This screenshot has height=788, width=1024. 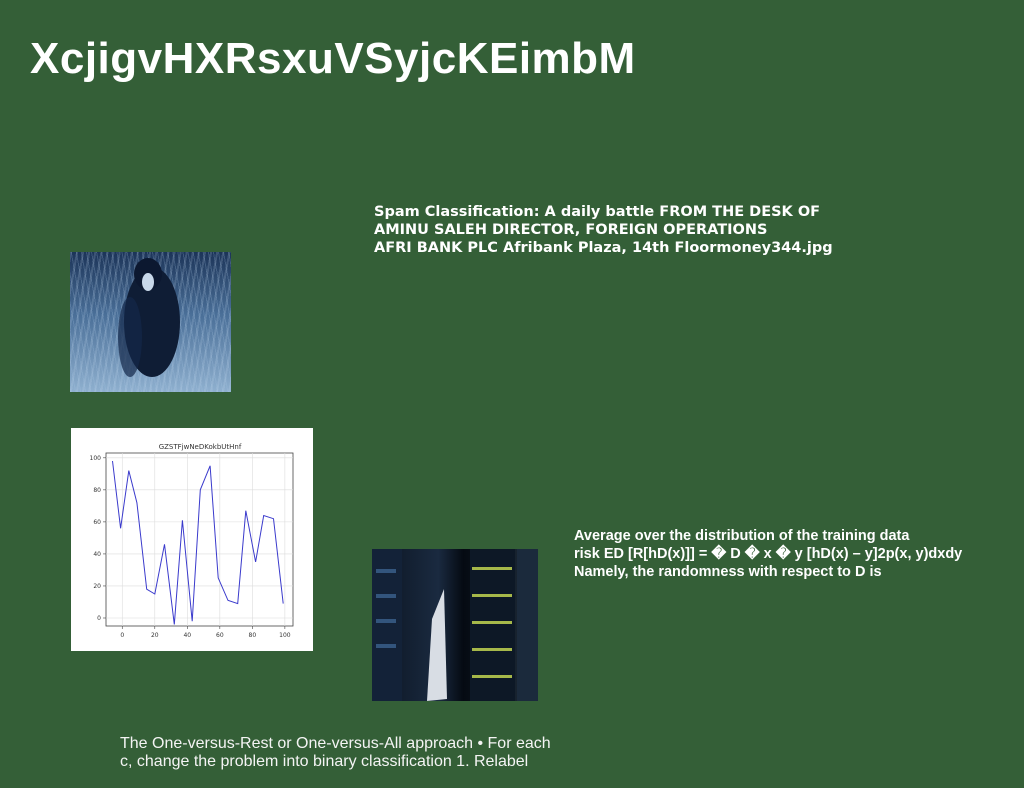 I want to click on y-tick-label: 60, so click(x=97, y=522).